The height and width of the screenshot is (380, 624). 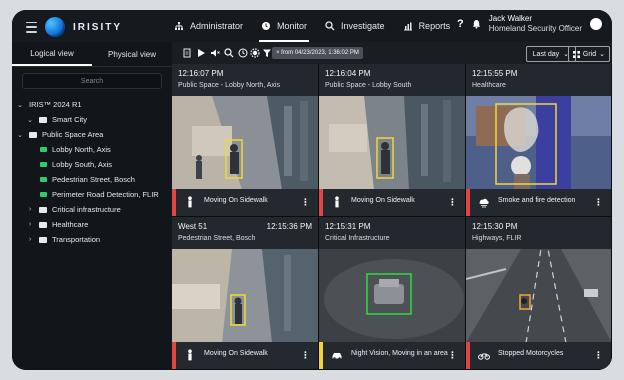 I want to click on bell-icon, so click(x=476, y=24).